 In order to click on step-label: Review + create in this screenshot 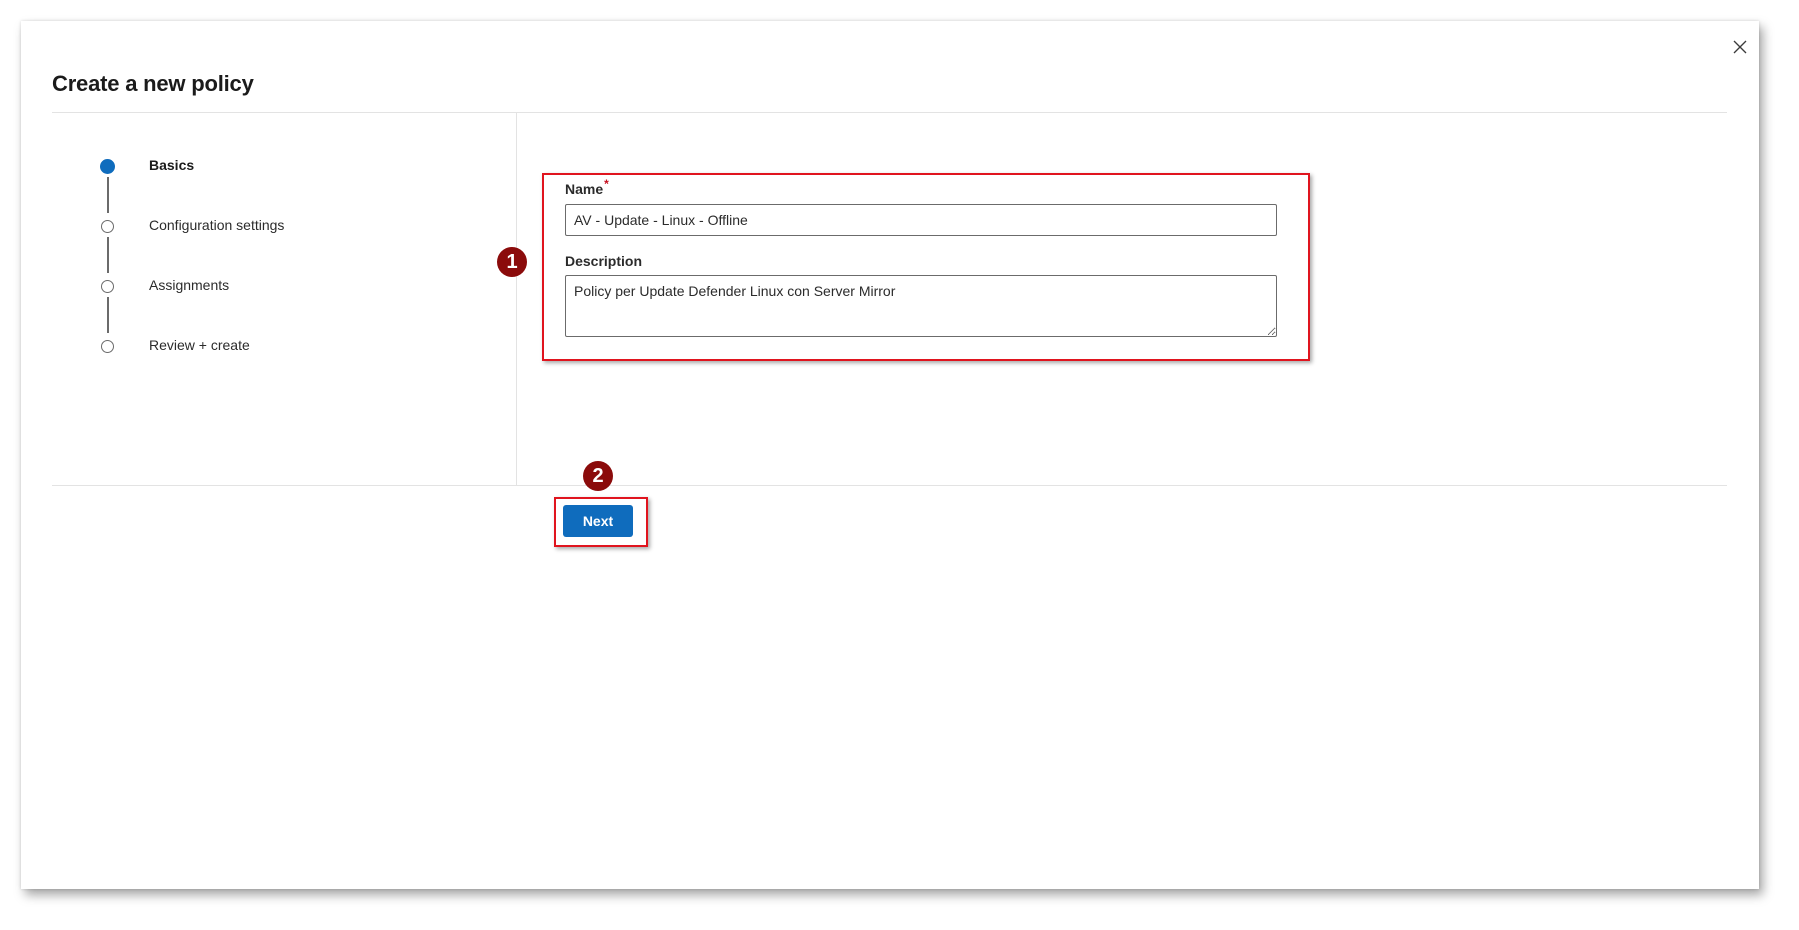, I will do `click(199, 345)`.